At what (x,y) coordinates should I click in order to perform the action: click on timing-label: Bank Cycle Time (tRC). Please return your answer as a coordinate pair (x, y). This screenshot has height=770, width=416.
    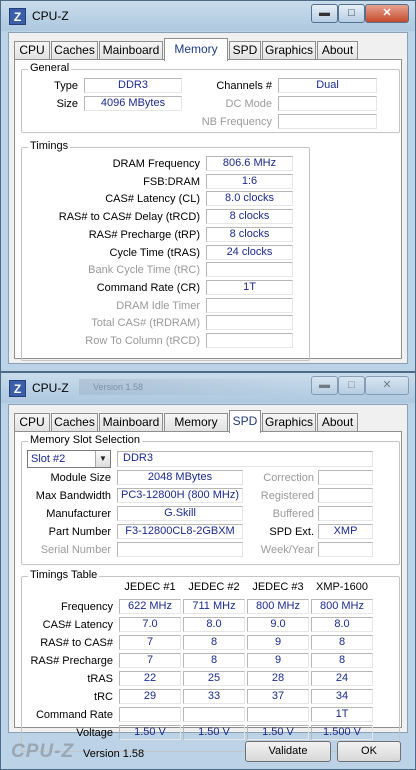
    Looking at the image, I should click on (144, 270).